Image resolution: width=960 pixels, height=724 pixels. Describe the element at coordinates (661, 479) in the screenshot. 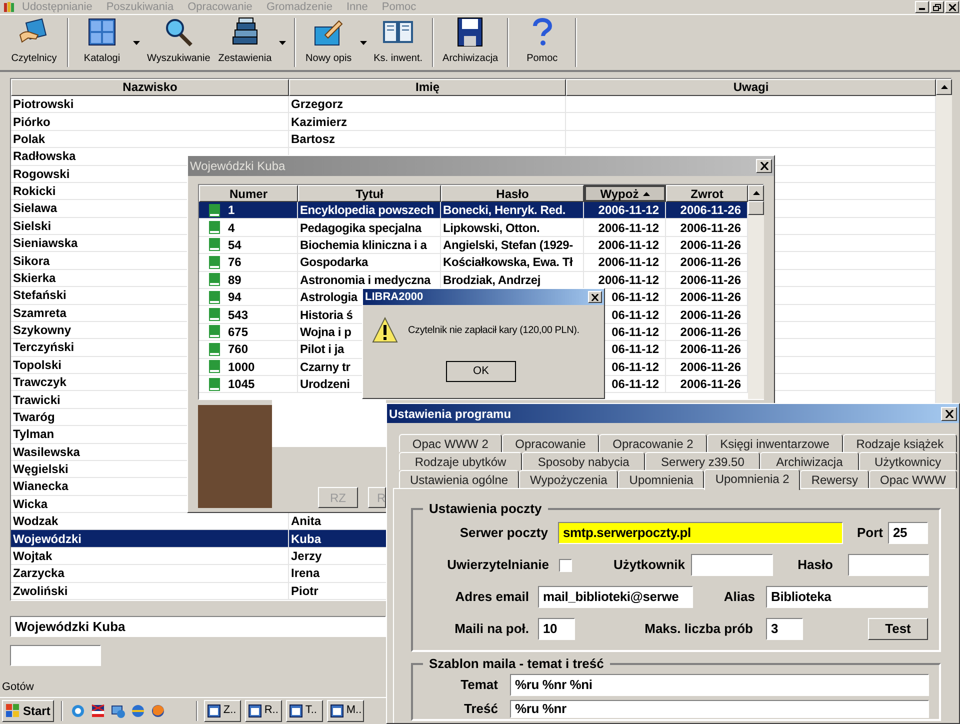

I see `tab: Upomnienia` at that location.